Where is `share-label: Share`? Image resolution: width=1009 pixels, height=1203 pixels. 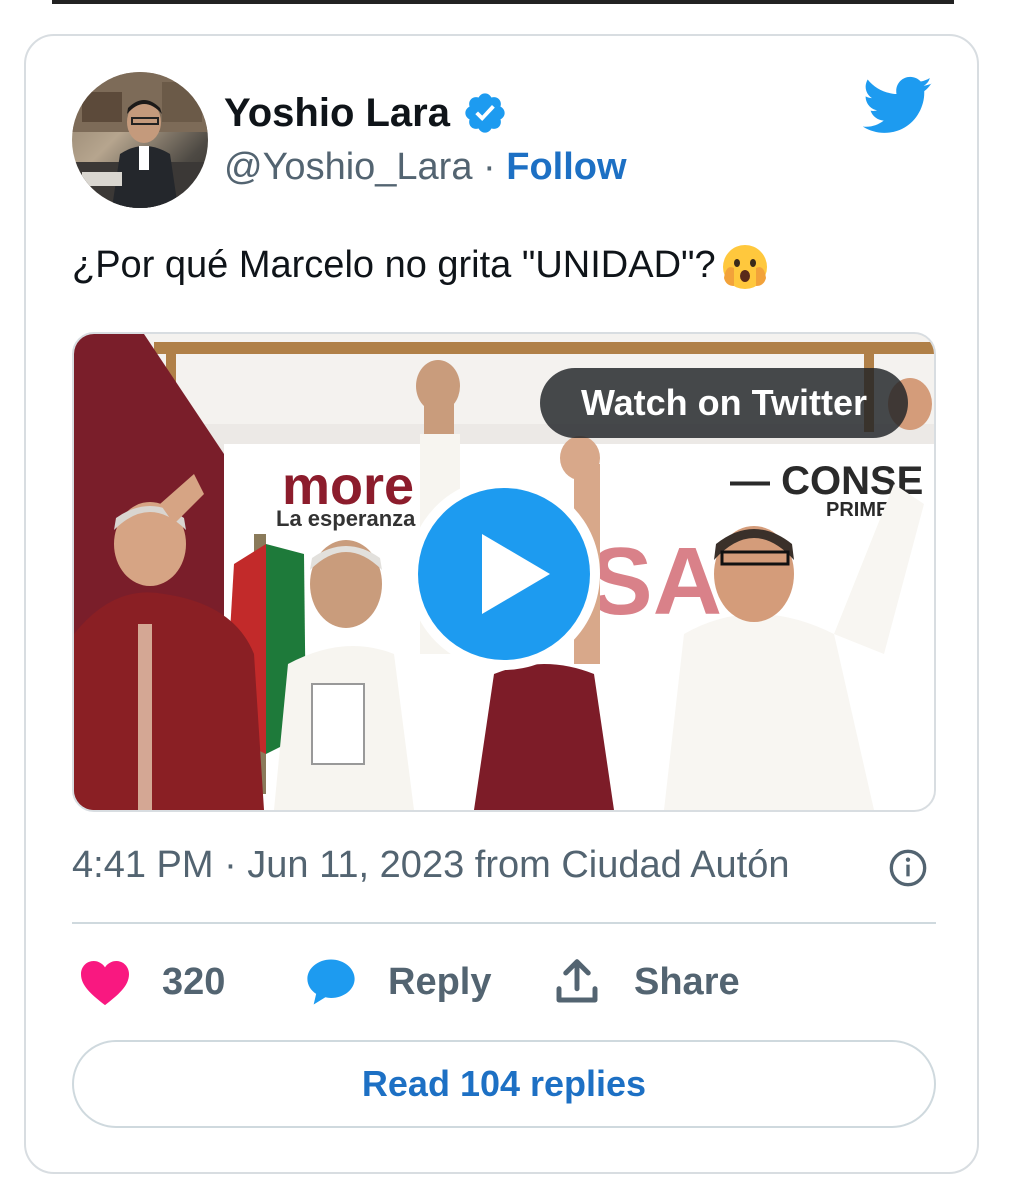
share-label: Share is located at coordinates (687, 981).